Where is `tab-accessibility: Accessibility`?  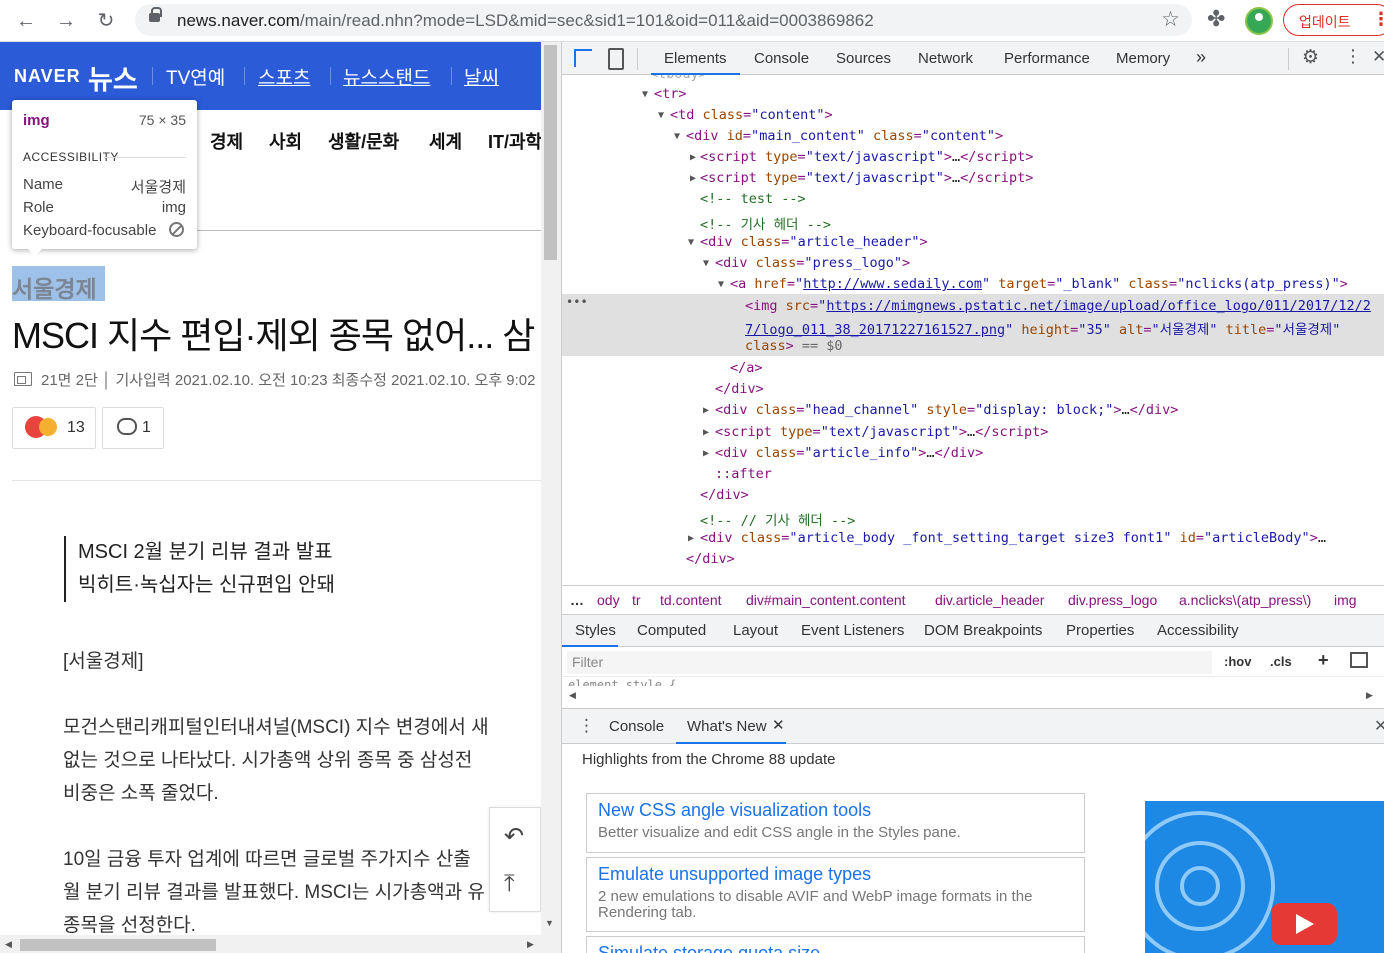 tab-accessibility: Accessibility is located at coordinates (1198, 630).